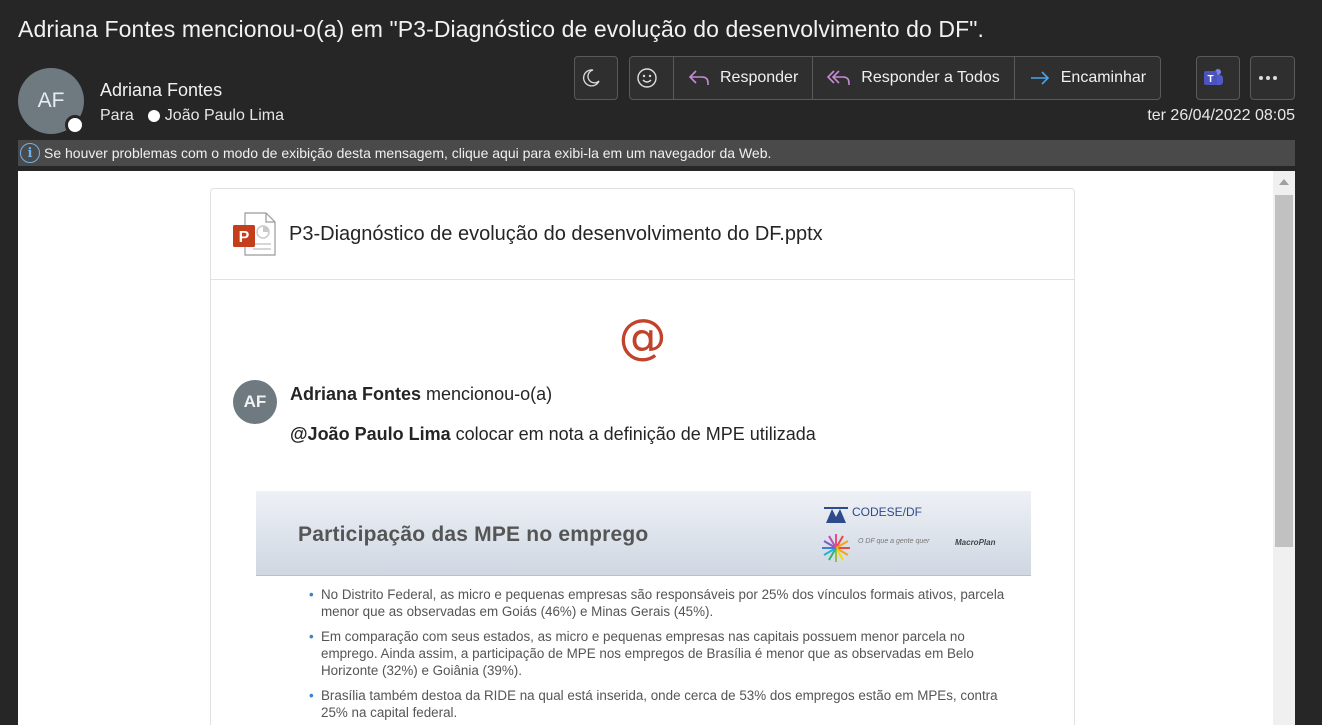 The image size is (1322, 725). Describe the element at coordinates (887, 512) in the screenshot. I see `codese-logo-text: CODESE/DF` at that location.